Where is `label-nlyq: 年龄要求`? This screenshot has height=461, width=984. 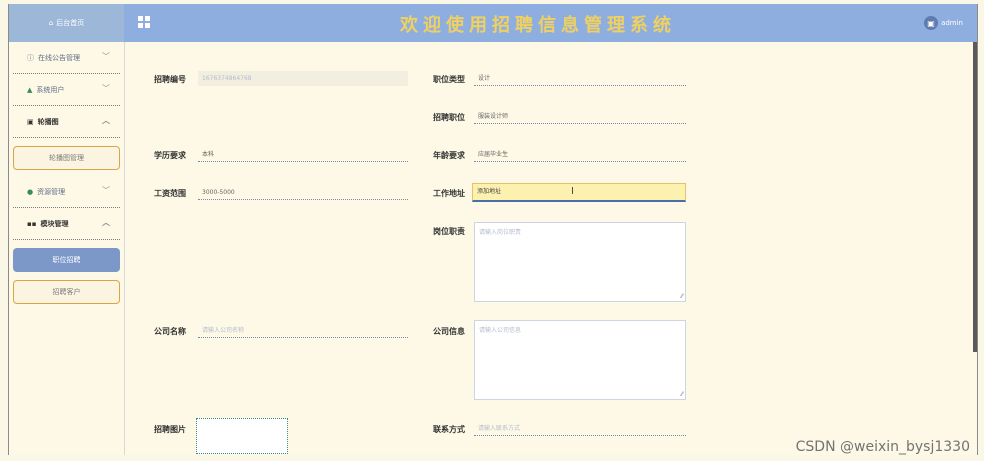 label-nlyq: 年龄要求 is located at coordinates (449, 155).